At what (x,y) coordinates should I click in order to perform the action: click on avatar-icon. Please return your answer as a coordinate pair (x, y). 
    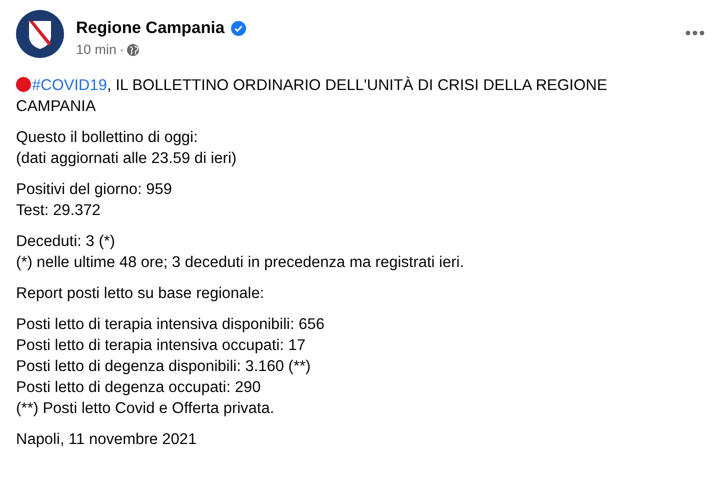
    Looking at the image, I should click on (40, 34).